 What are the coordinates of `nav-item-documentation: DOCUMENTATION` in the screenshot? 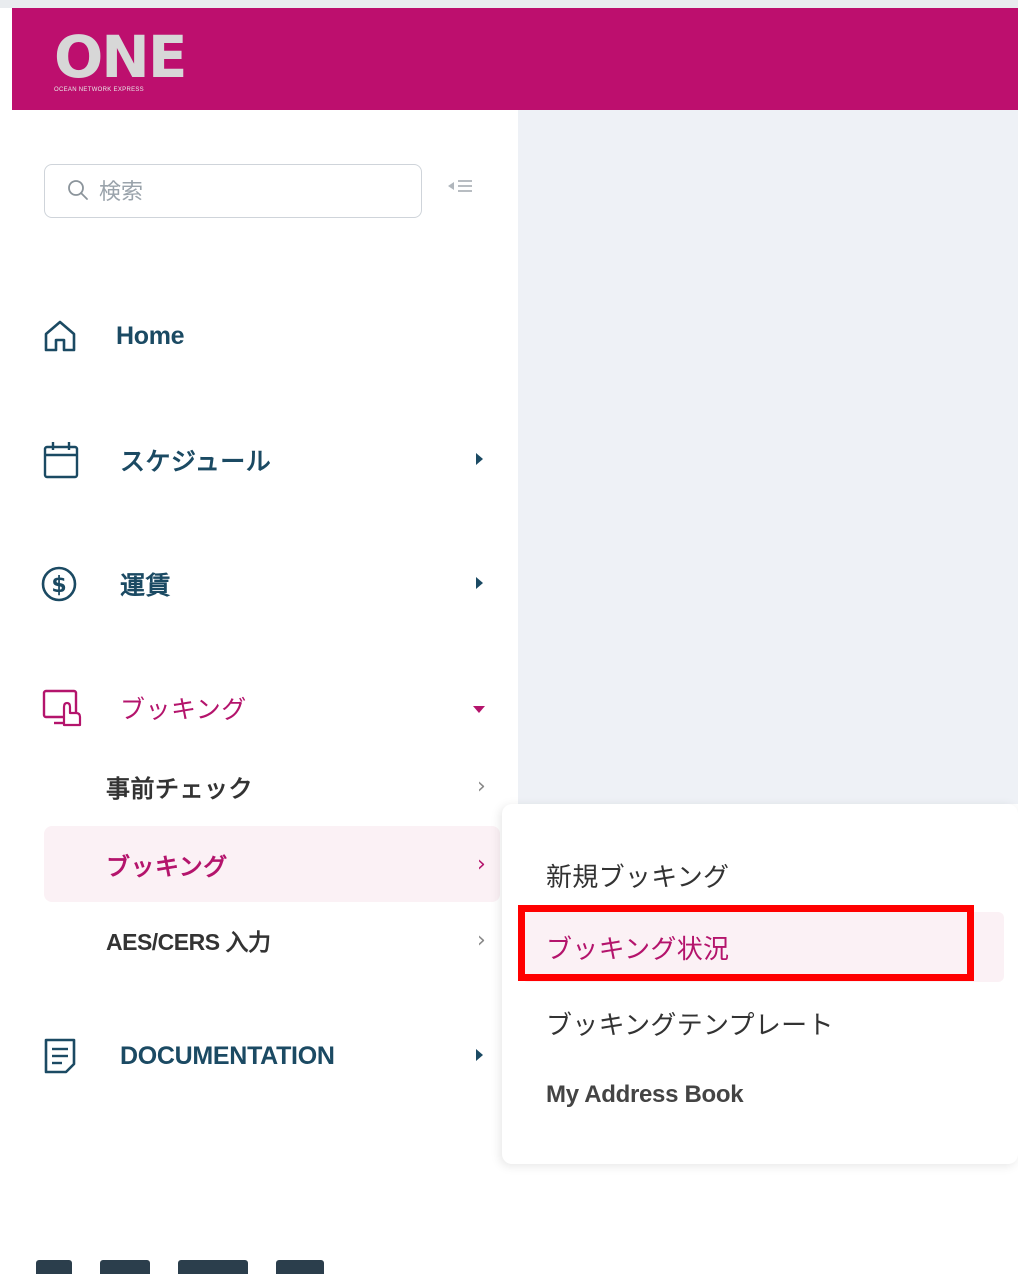 It's located at (270, 1056).